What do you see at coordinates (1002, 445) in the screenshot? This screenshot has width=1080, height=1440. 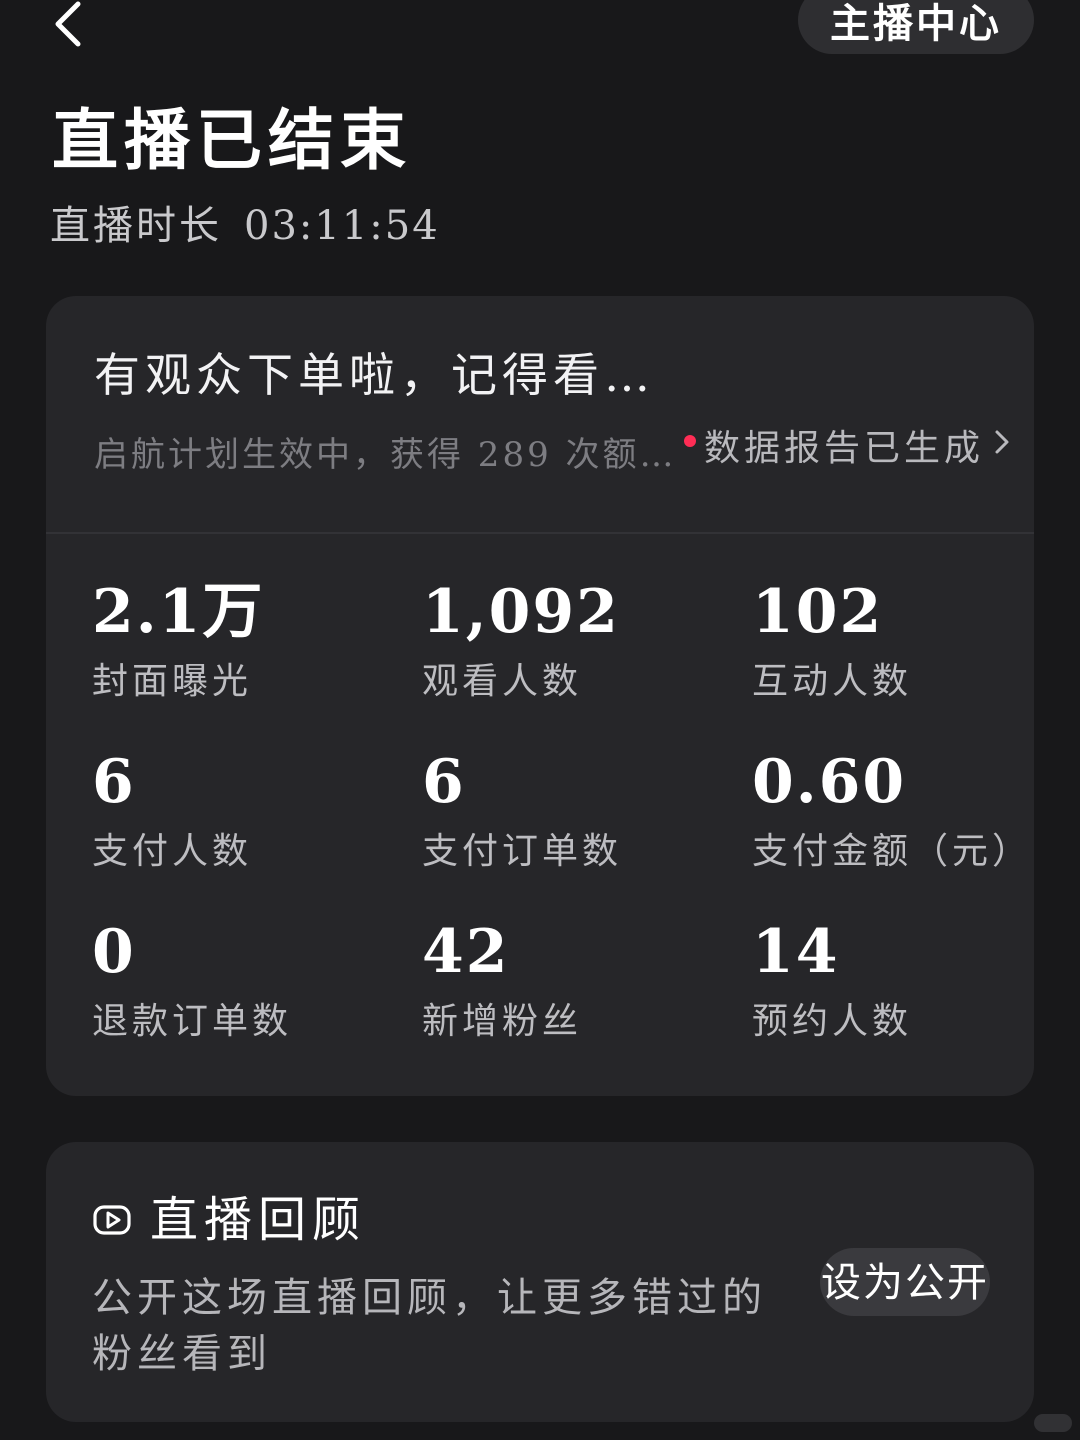 I see `chevron-right-icon` at bounding box center [1002, 445].